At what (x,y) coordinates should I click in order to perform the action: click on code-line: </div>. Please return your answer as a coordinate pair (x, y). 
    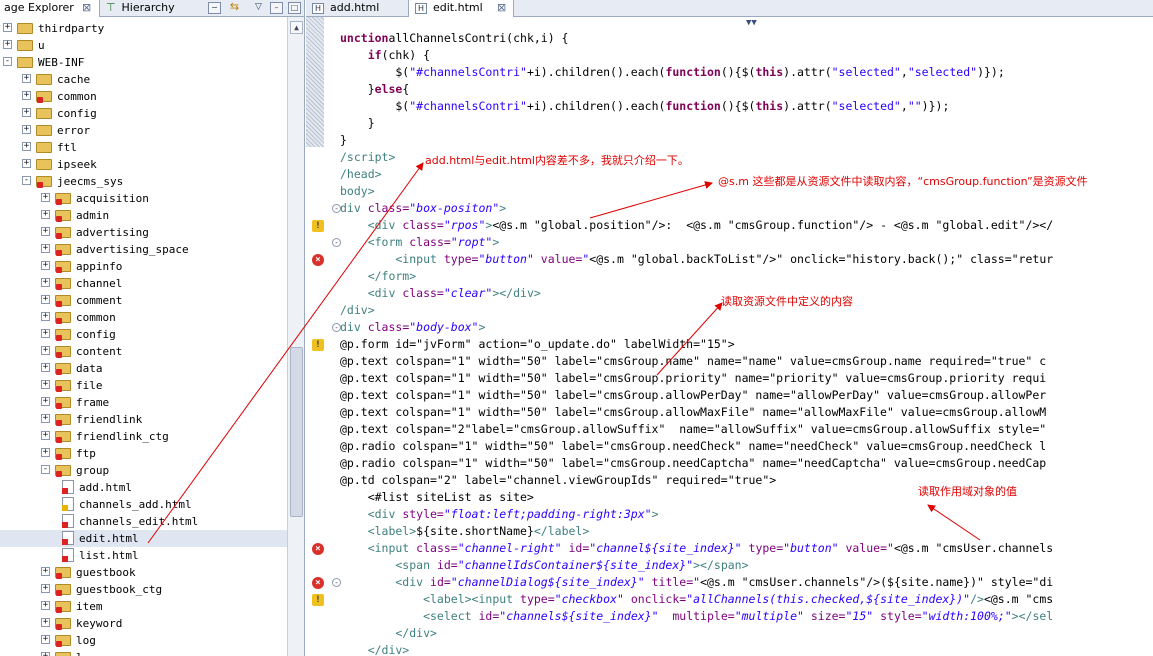
    Looking at the image, I should click on (375, 649).